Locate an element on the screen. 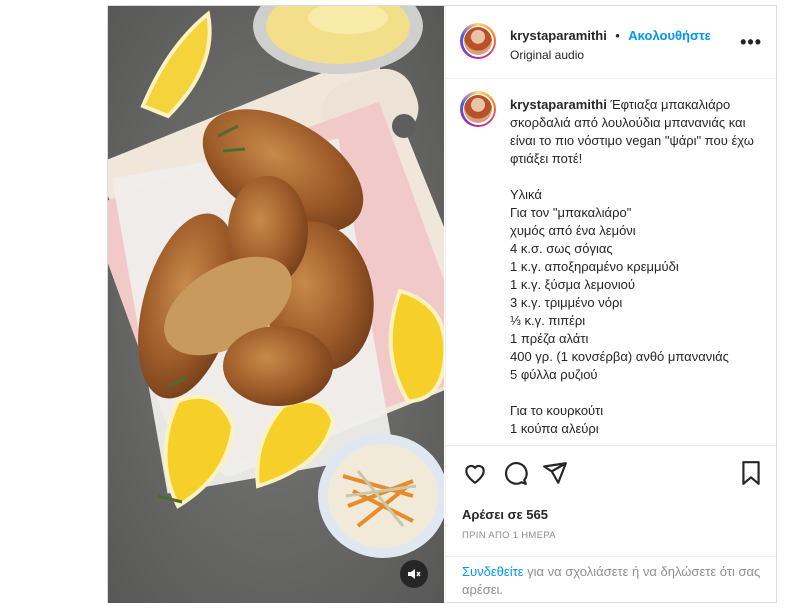 The width and height of the screenshot is (785, 612). audio-label: Original audio is located at coordinates (547, 55).